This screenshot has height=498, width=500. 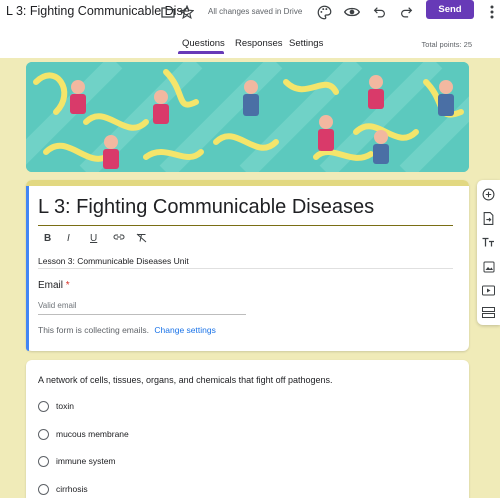 I want to click on underline-button: U, so click(x=101, y=240).